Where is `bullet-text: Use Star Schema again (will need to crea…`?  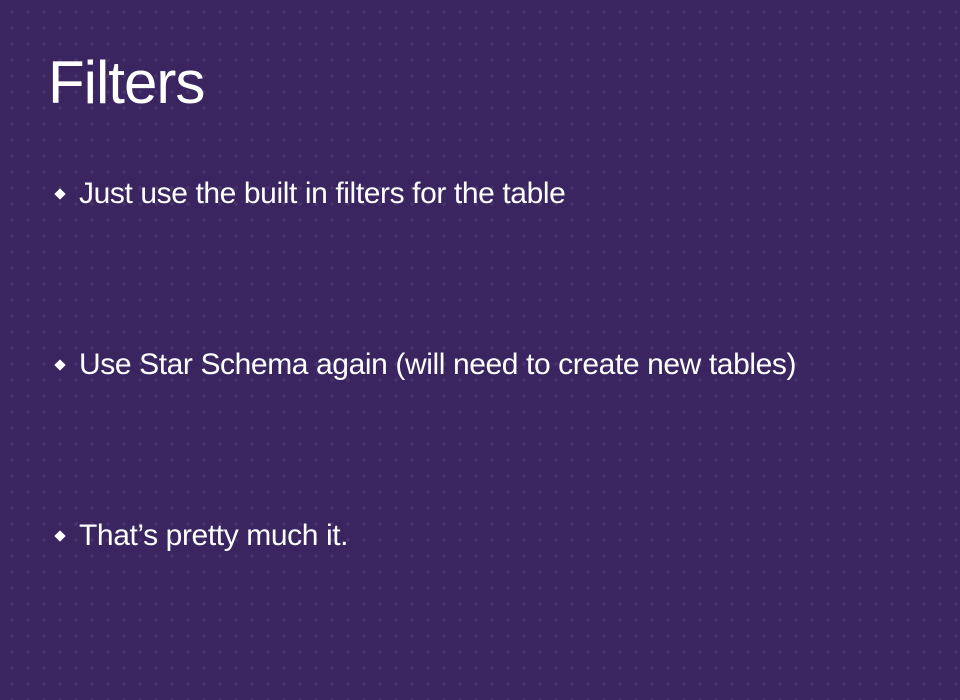
bullet-text: Use Star Schema again (will need to crea… is located at coordinates (438, 364).